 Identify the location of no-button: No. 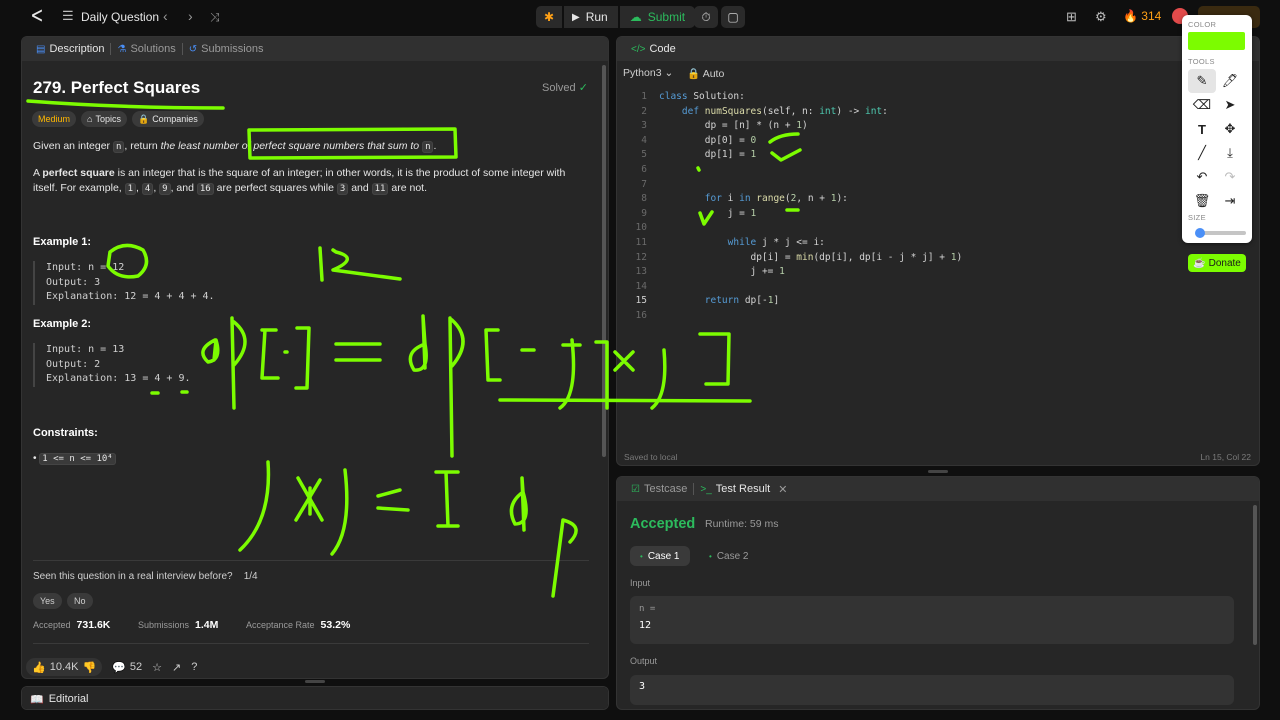
(80, 601).